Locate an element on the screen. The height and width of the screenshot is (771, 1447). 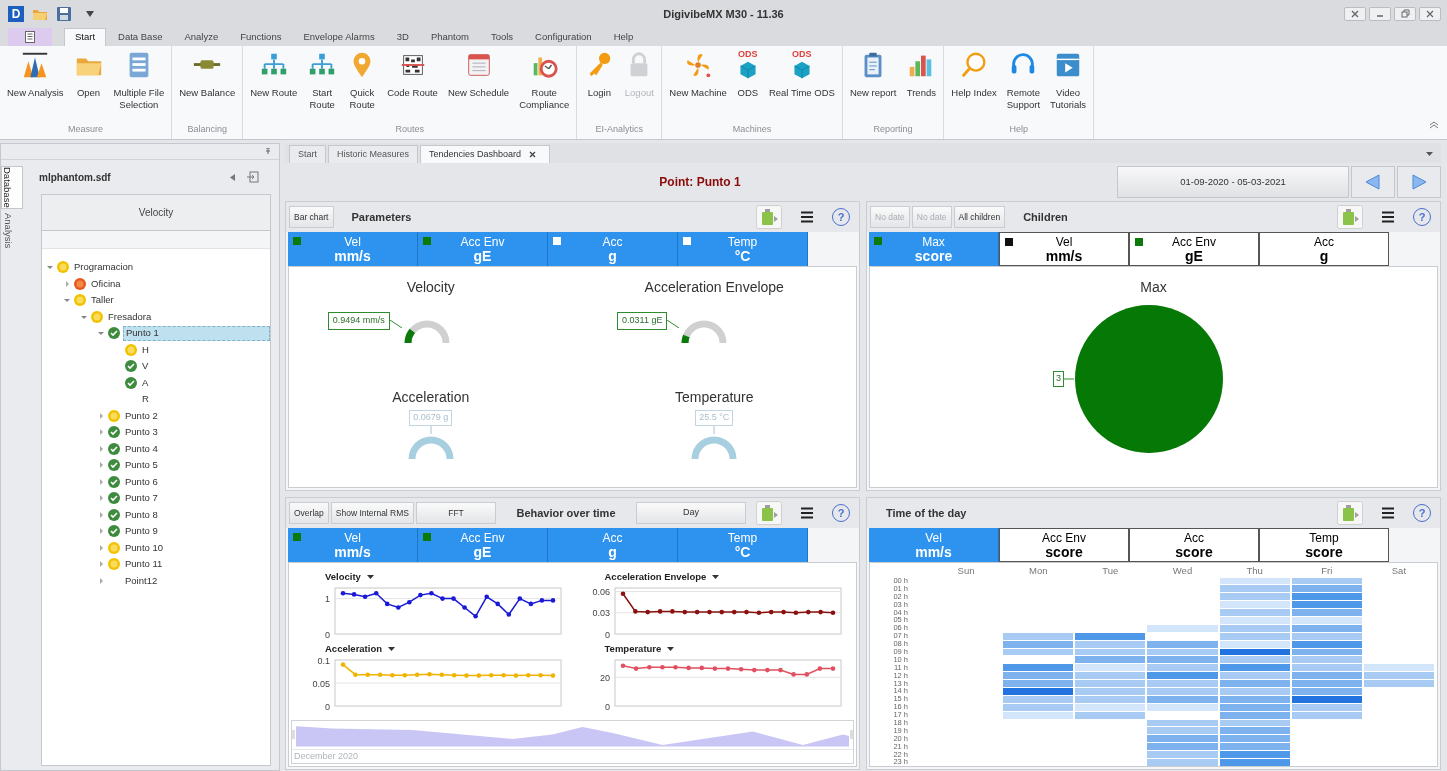
ribbon-button: New Schedule is located at coordinates (478, 86).